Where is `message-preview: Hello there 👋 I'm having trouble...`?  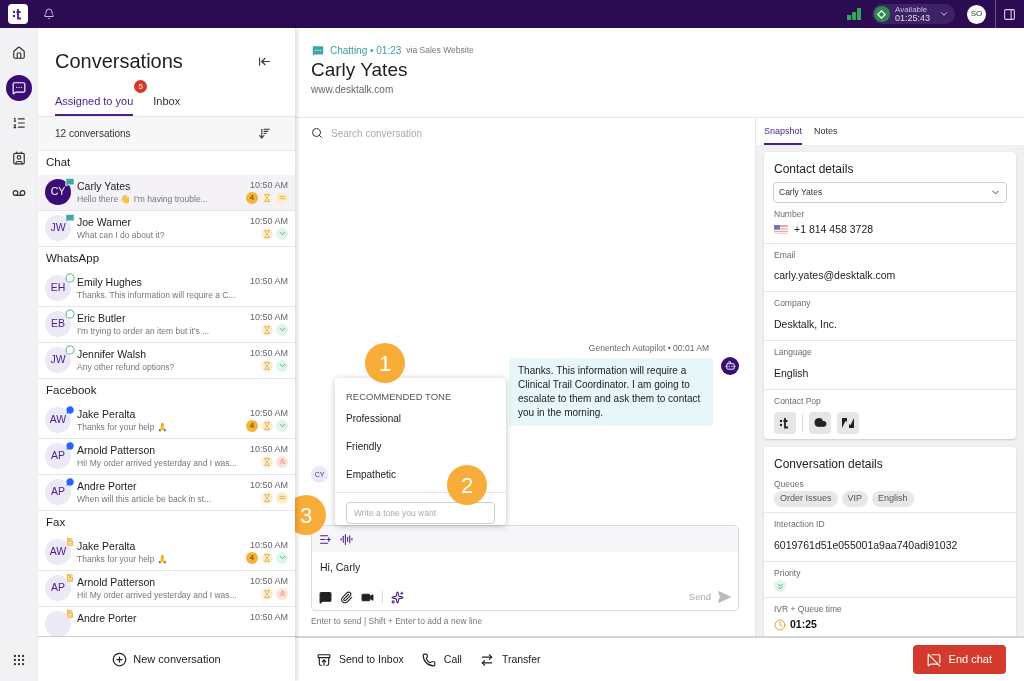 message-preview: Hello there 👋 I'm having trouble... is located at coordinates (142, 198).